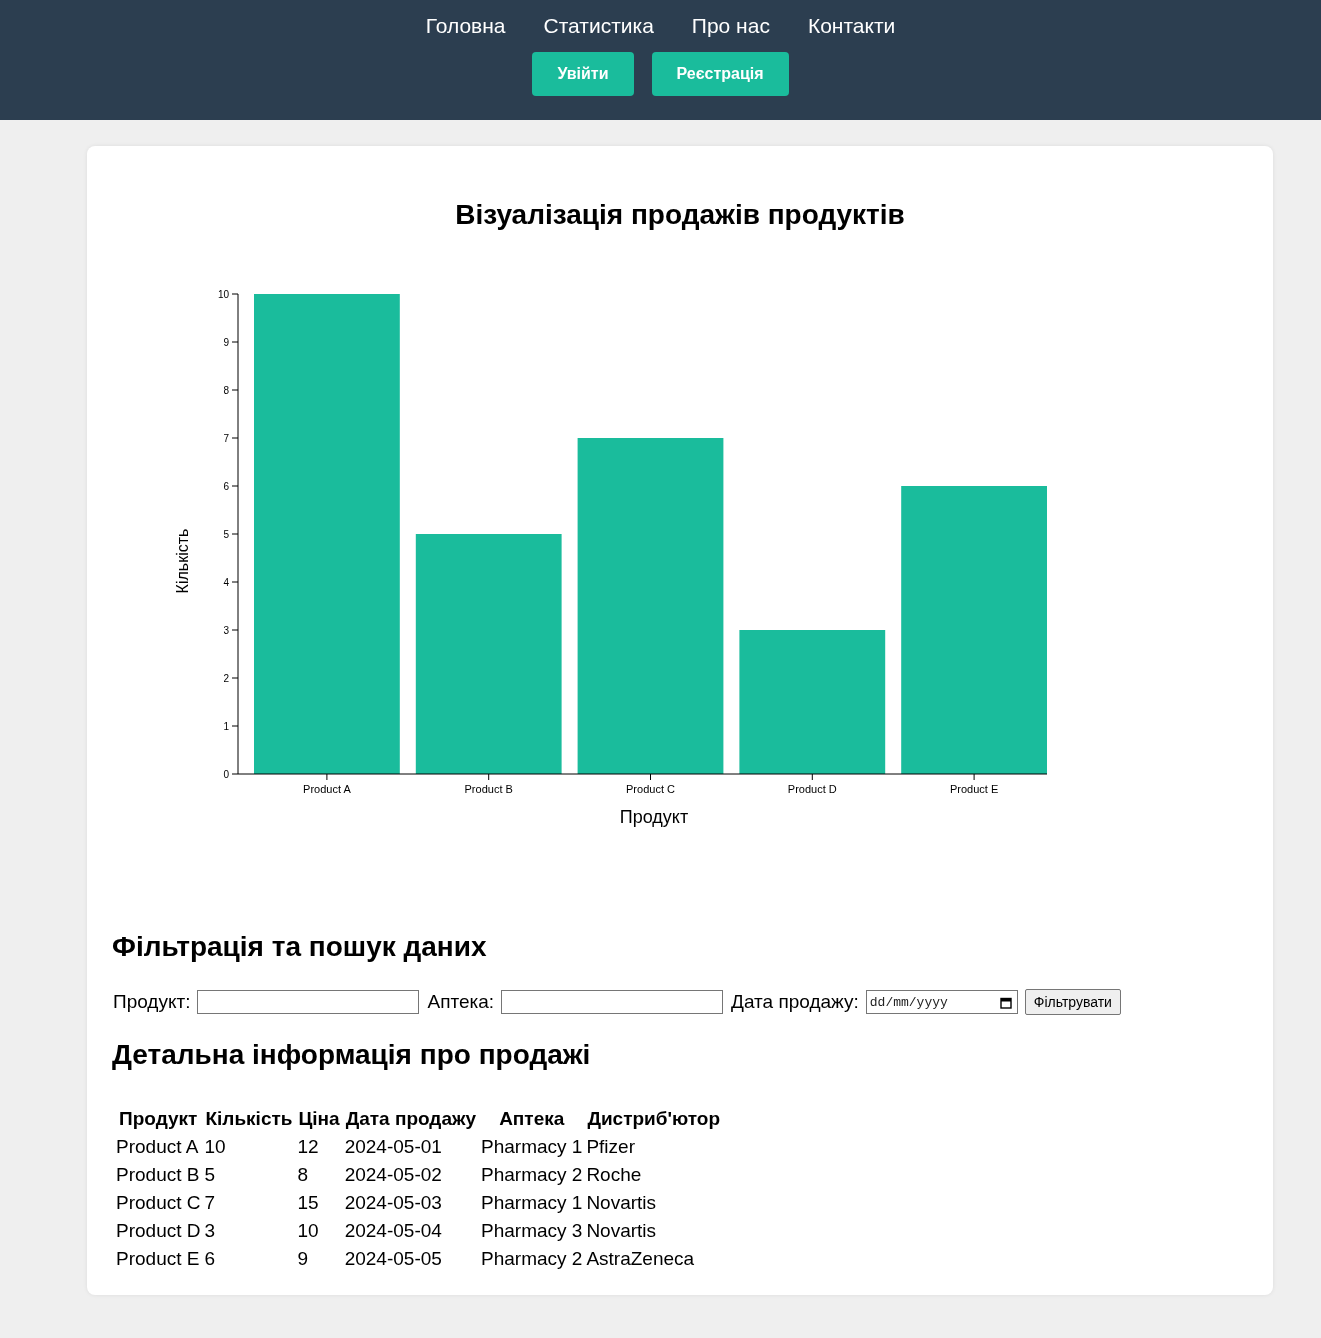 The image size is (1321, 1338). What do you see at coordinates (319, 1119) in the screenshot?
I see `column-header: Ціна` at bounding box center [319, 1119].